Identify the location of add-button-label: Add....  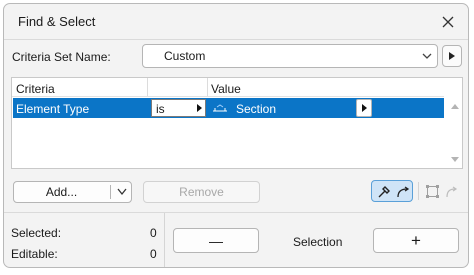
(61, 192).